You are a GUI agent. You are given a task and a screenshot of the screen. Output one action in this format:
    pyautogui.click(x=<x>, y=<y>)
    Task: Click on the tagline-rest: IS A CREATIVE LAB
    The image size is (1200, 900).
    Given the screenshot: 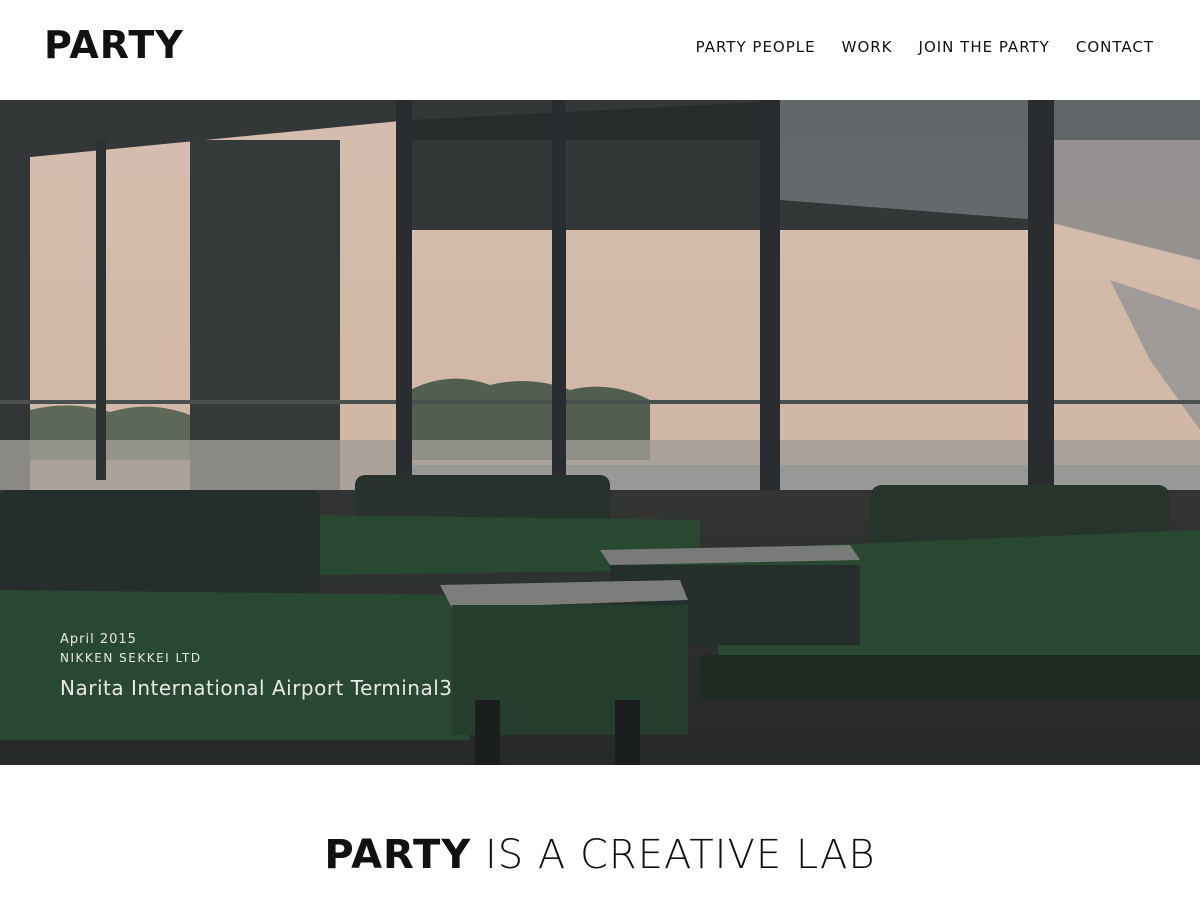 What is the action you would take?
    pyautogui.click(x=673, y=855)
    